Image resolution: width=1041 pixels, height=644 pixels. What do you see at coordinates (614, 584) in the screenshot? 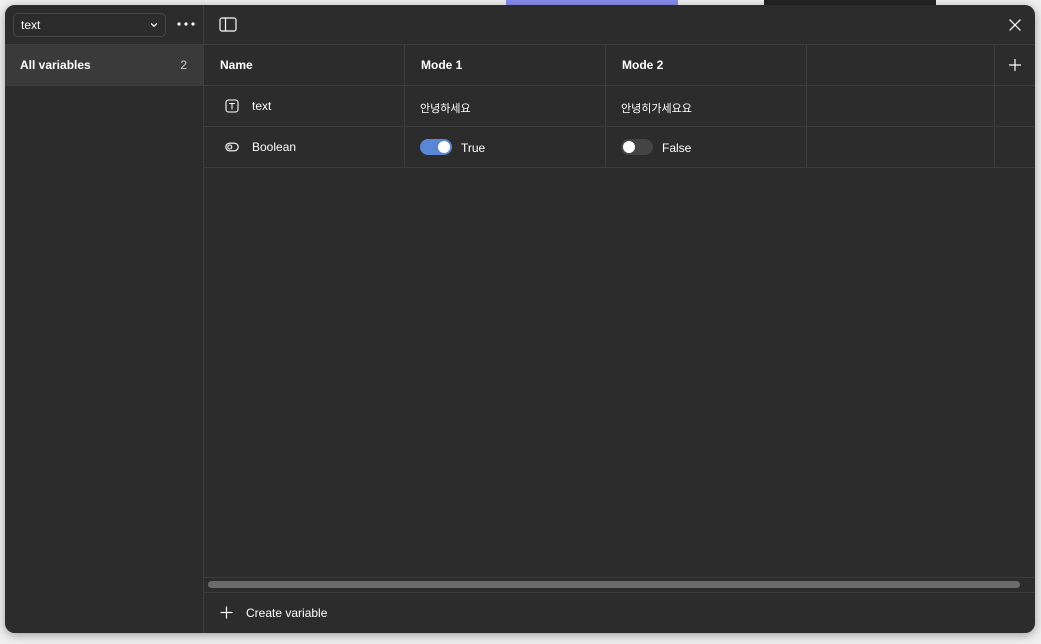
I see `scrollbar-thumb` at bounding box center [614, 584].